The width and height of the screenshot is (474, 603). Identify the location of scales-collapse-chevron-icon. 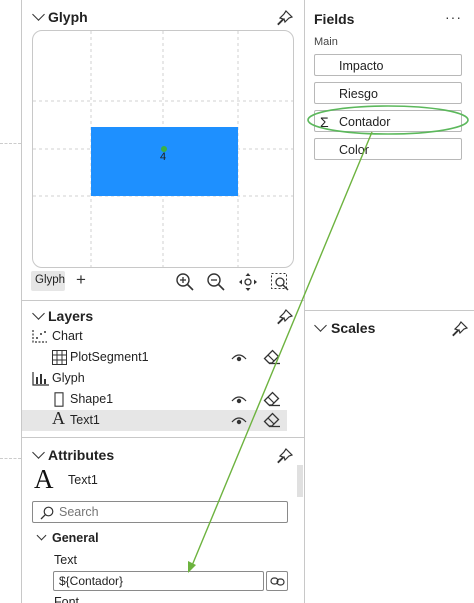
(320, 325).